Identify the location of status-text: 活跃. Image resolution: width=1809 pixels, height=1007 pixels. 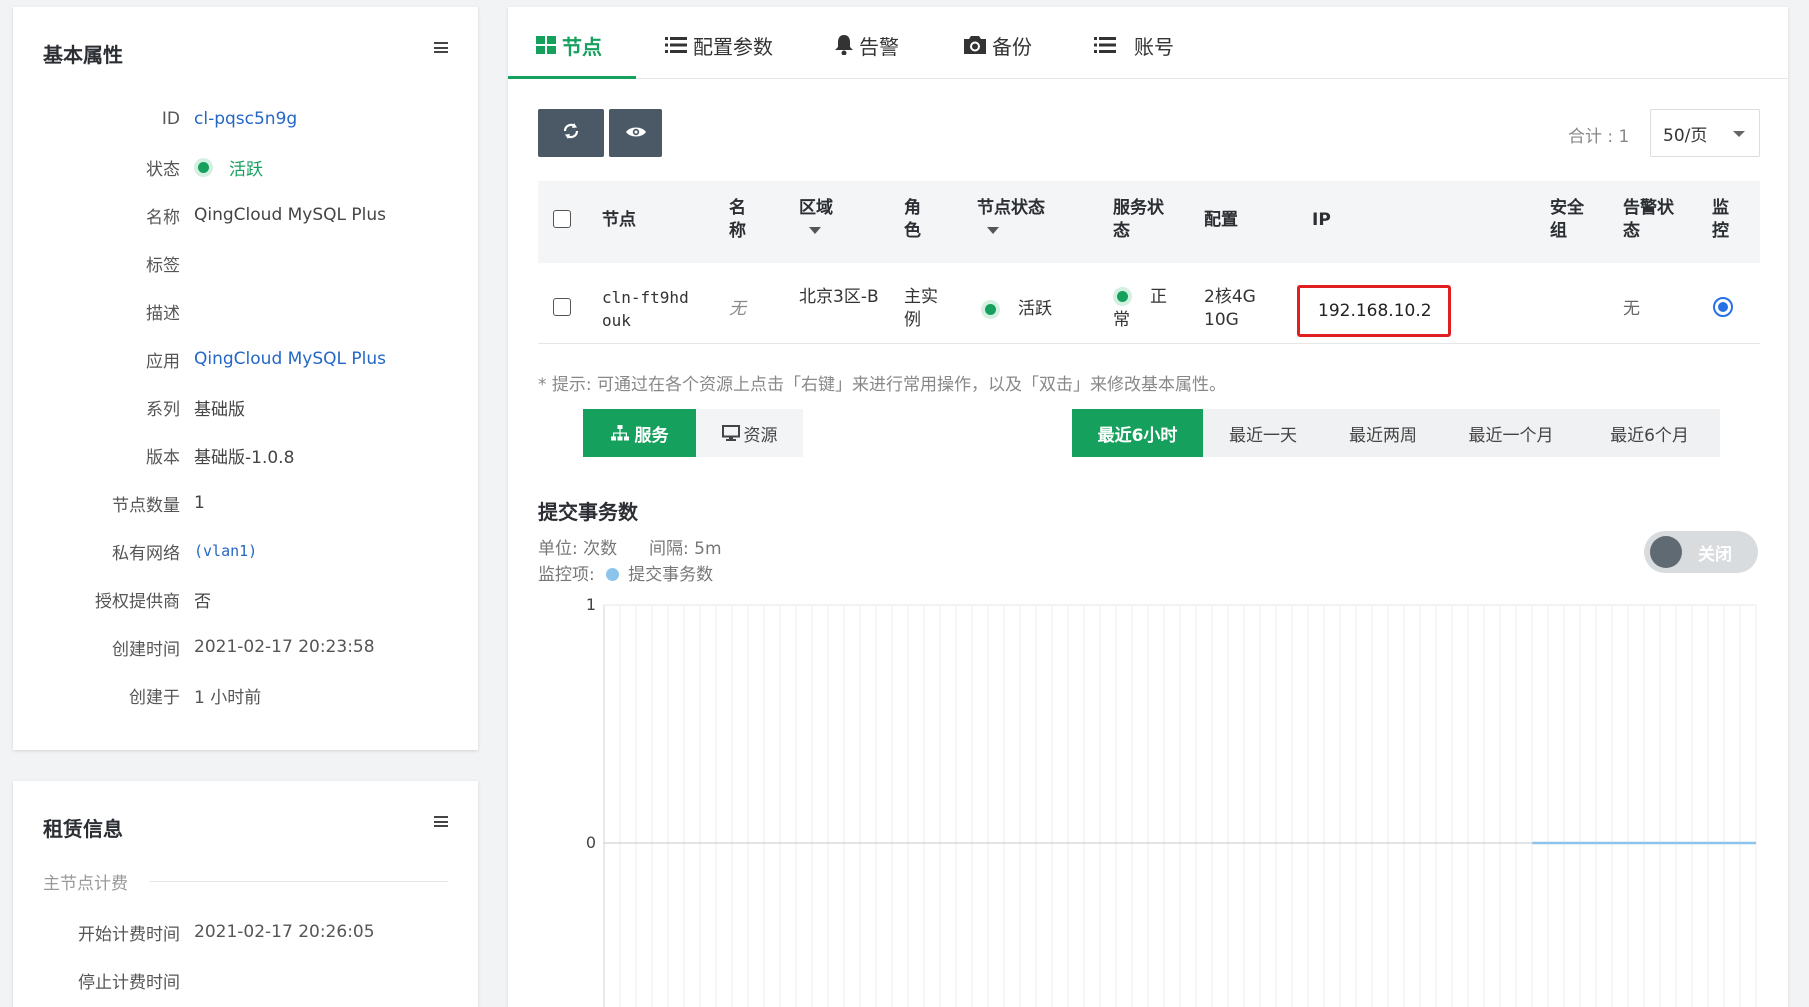
(246, 169).